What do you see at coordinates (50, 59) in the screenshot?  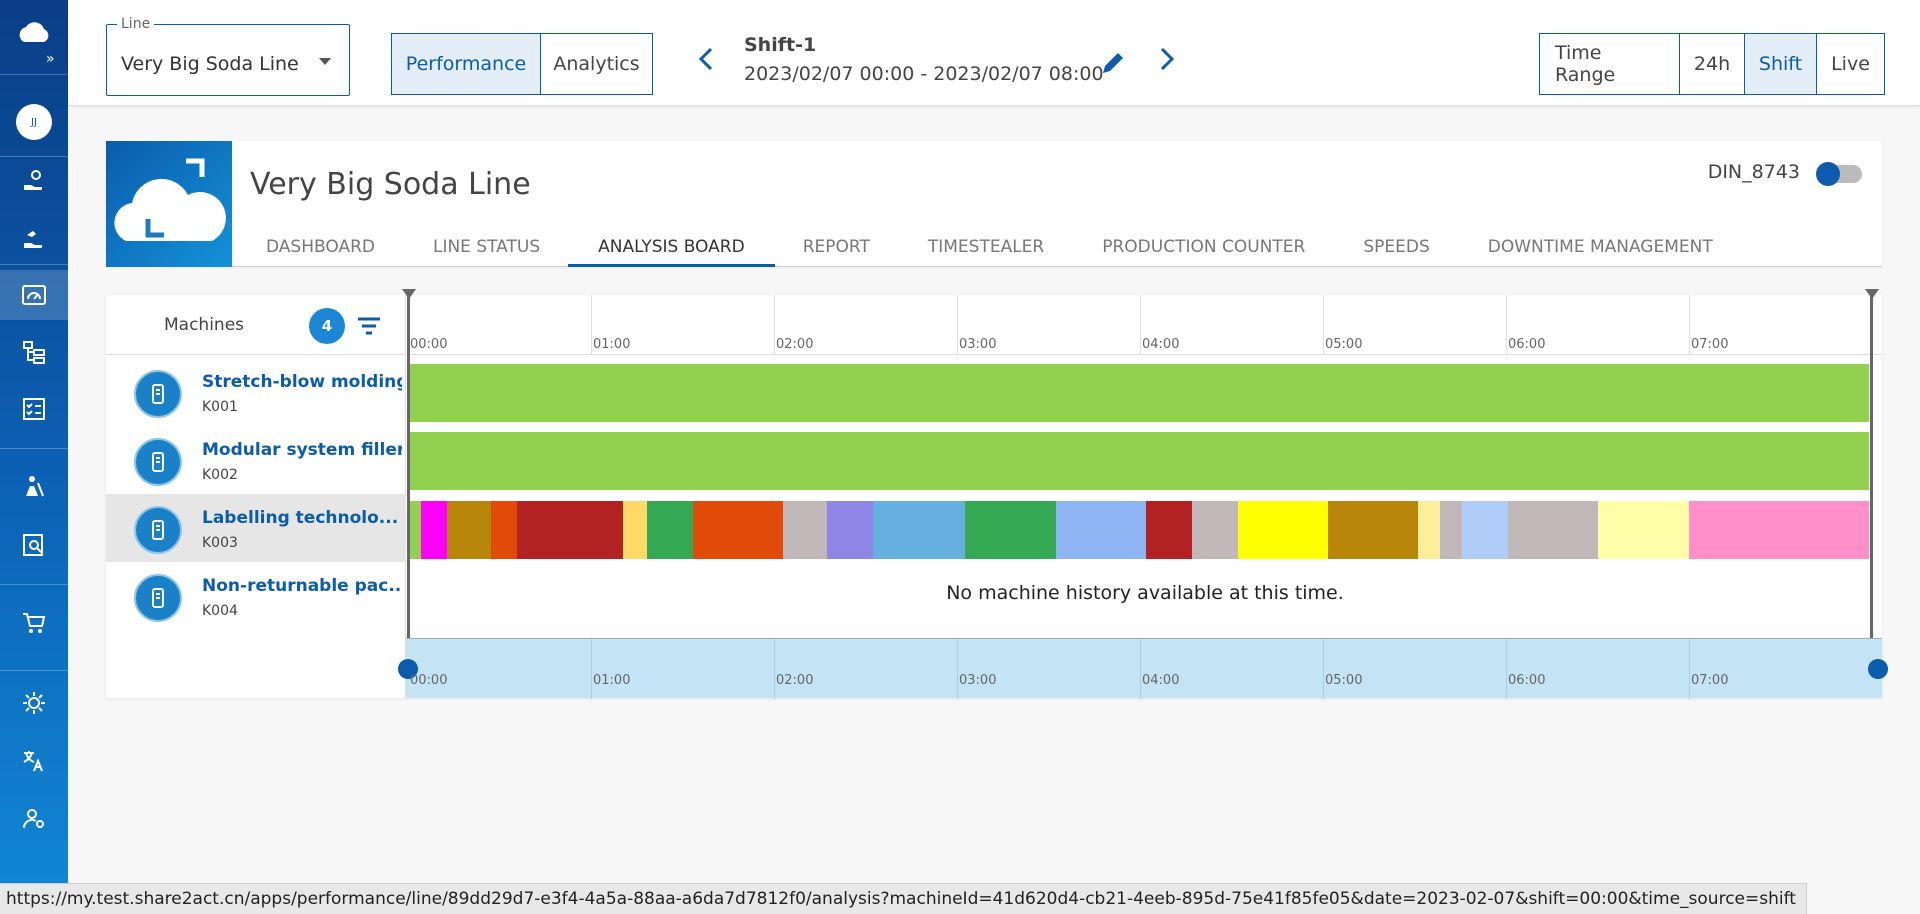 I see `expand-chevrons-icon: »` at bounding box center [50, 59].